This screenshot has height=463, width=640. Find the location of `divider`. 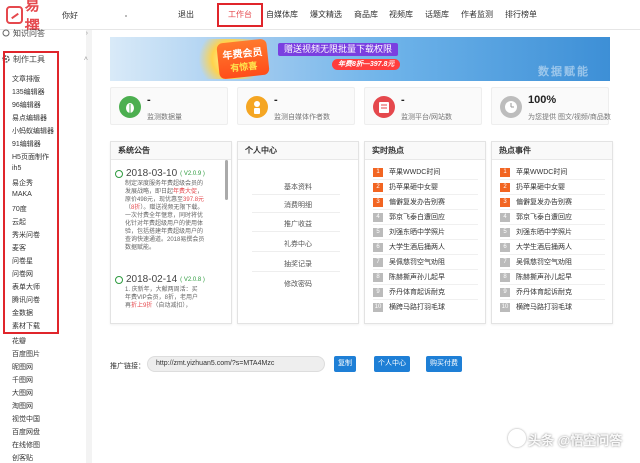

divider is located at coordinates (296, 212).